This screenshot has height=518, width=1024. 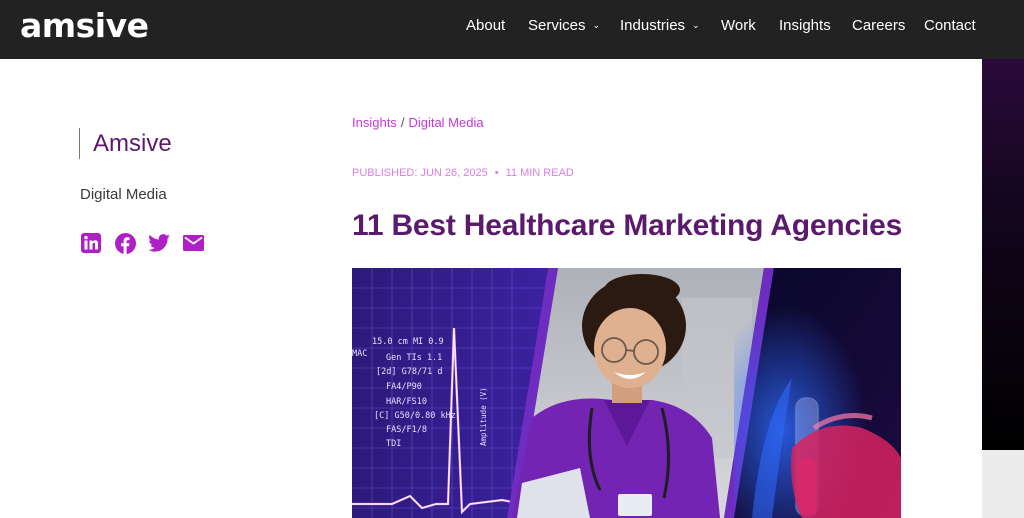 I want to click on nav-insights: Insights, so click(x=805, y=25).